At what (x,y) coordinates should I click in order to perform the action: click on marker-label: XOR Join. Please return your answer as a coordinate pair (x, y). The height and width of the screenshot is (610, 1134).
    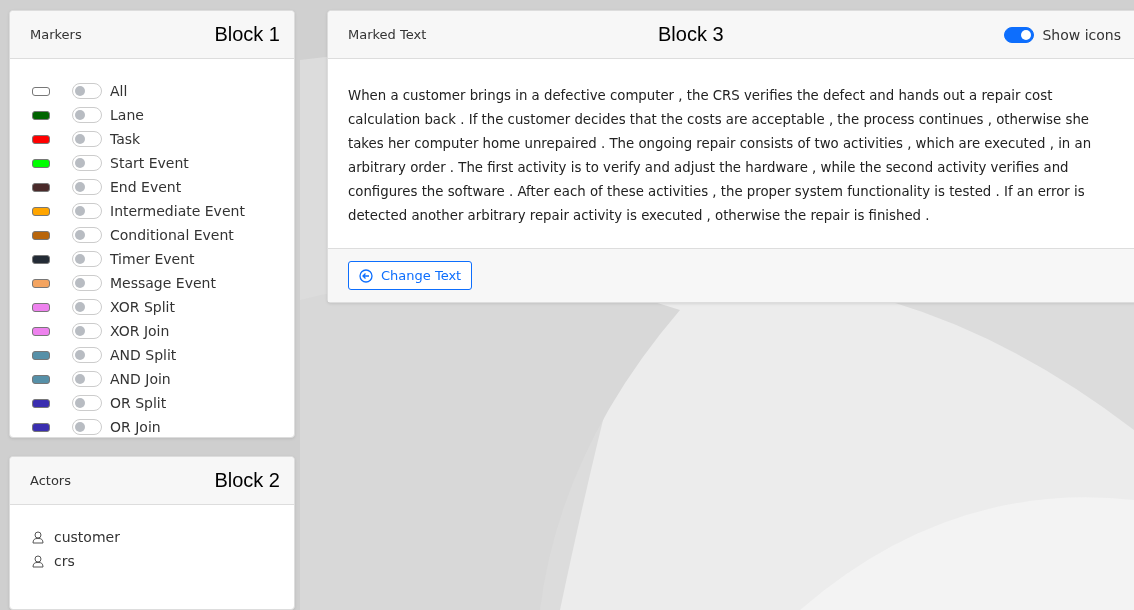
    Looking at the image, I should click on (140, 331).